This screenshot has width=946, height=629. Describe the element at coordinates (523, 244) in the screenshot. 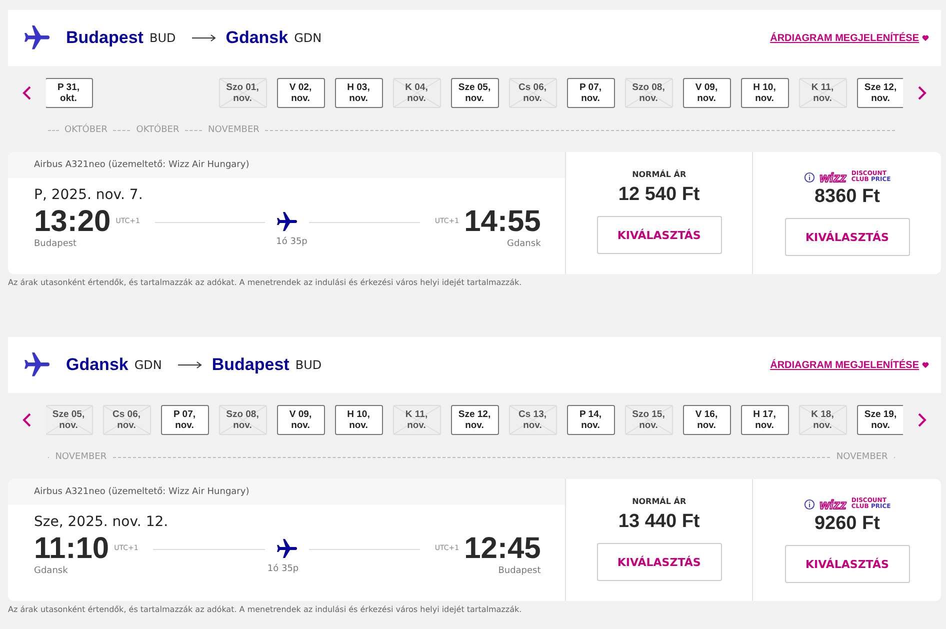

I see `arrival-city: Gdansk` at that location.